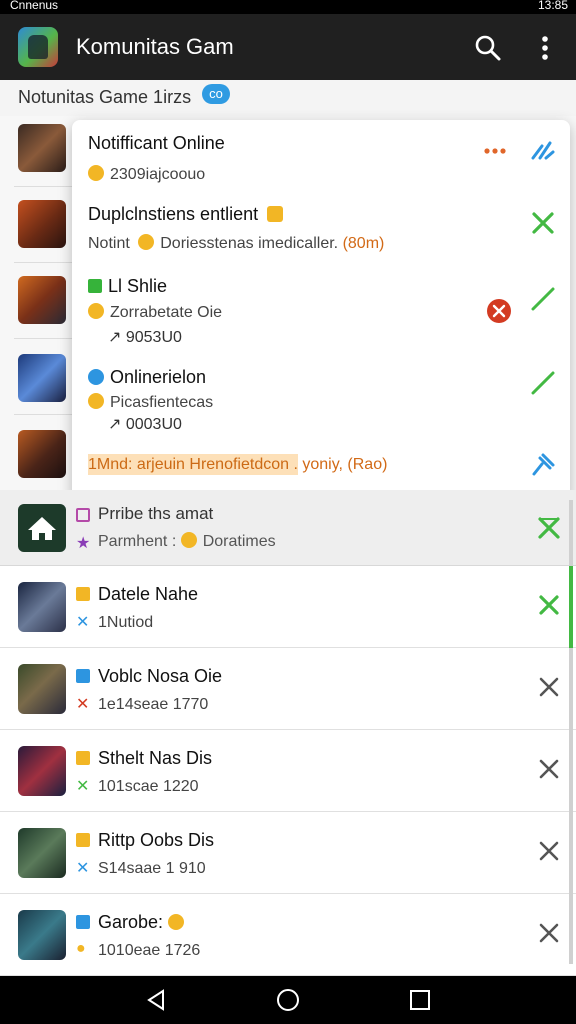 This screenshot has width=576, height=1024. Describe the element at coordinates (145, 424) in the screenshot. I see `item-meta: ↗ 0003U0` at that location.